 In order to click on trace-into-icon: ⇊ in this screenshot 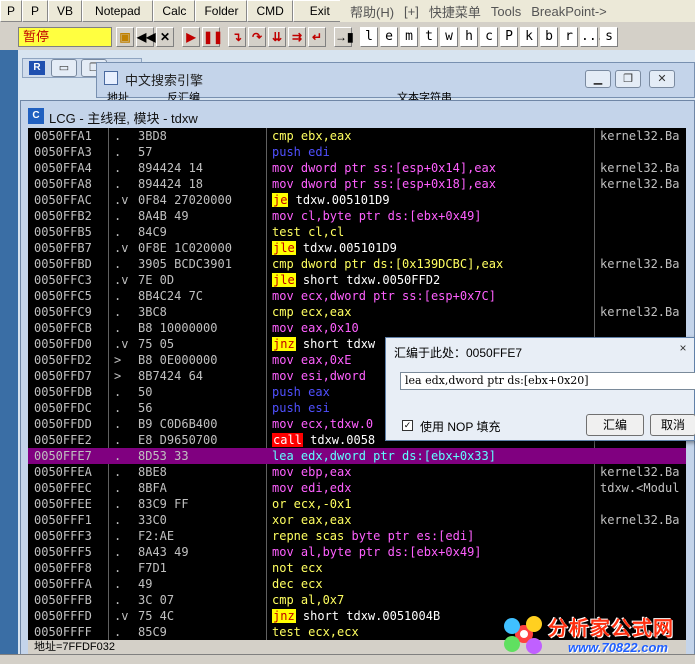, I will do `click(277, 37)`.